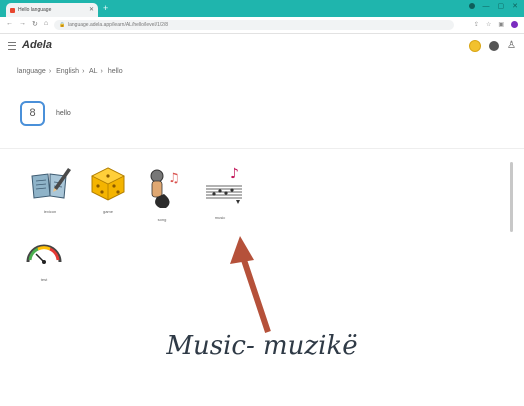  What do you see at coordinates (44, 254) in the screenshot?
I see `gauge-icon` at bounding box center [44, 254].